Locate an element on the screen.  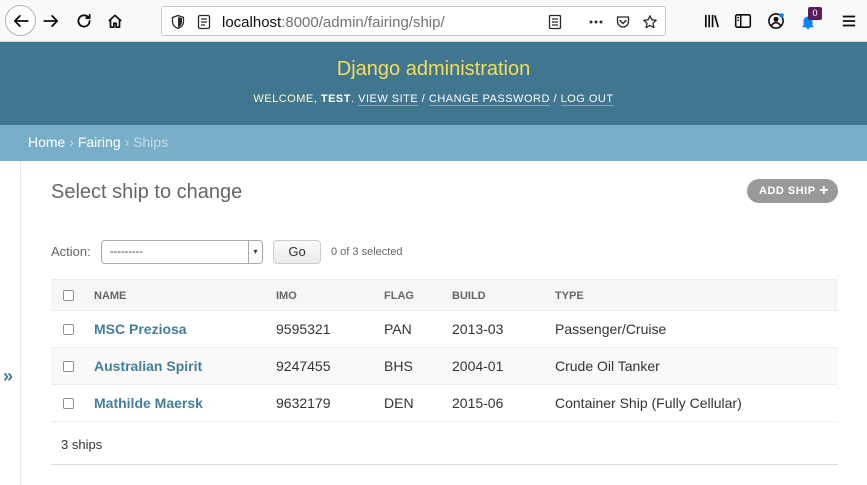
action-select: --------- ▾ is located at coordinates (182, 252).